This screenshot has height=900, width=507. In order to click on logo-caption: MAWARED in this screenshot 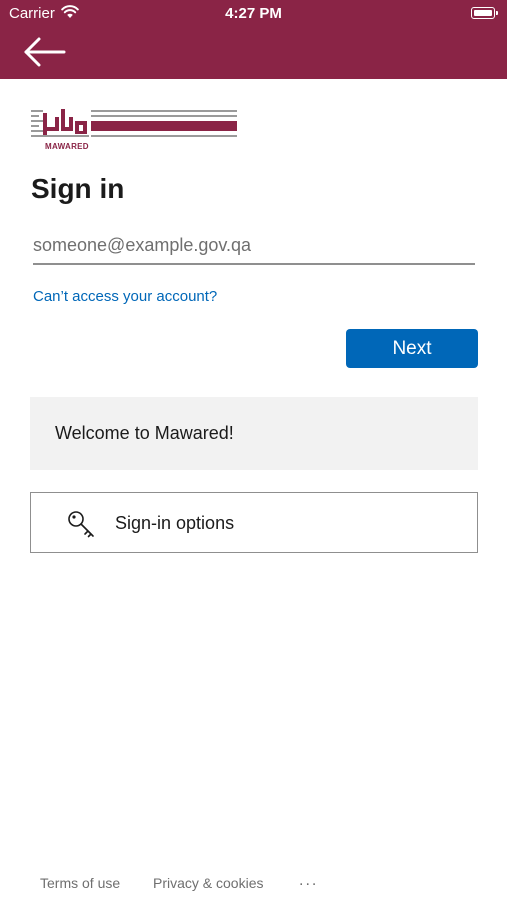, I will do `click(67, 146)`.